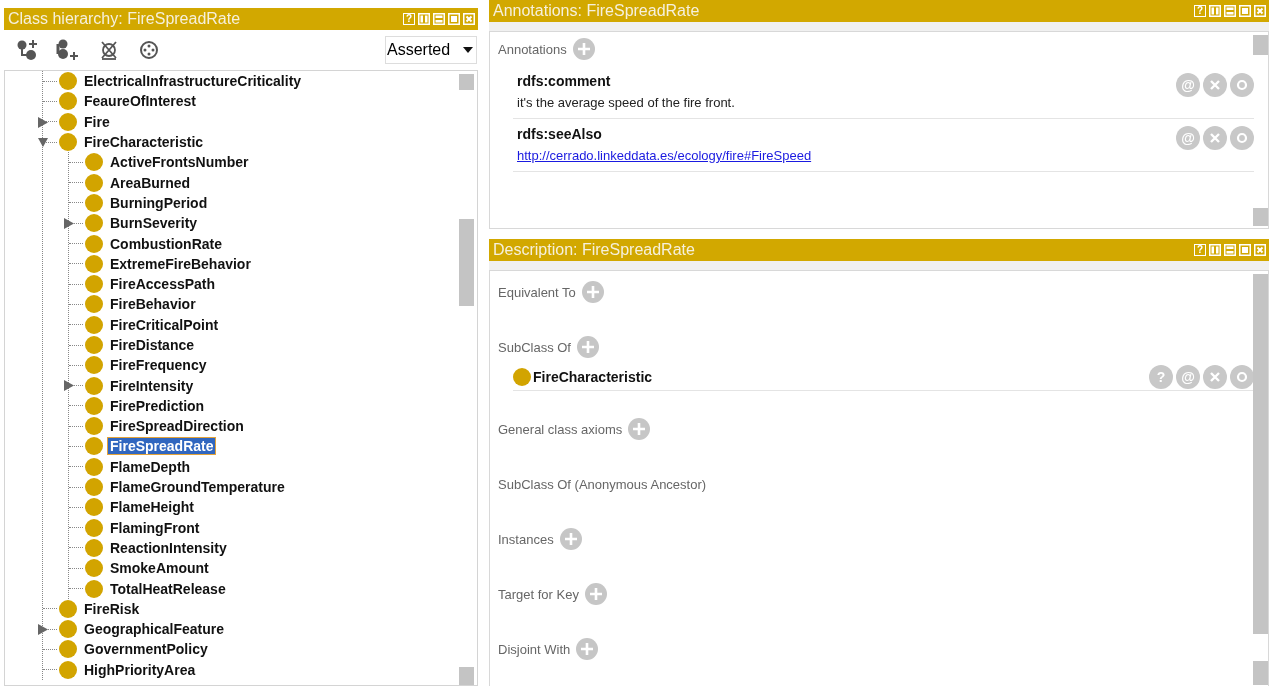 This screenshot has height=686, width=1269. Describe the element at coordinates (154, 629) in the screenshot. I see `tree-item: GeographicalFeature` at that location.